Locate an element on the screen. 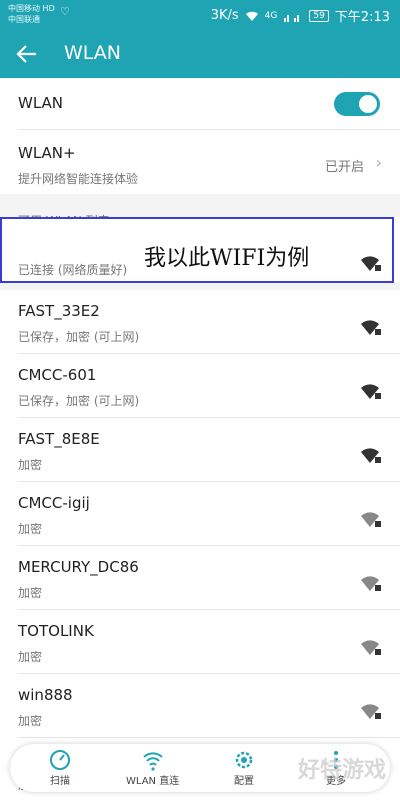 This screenshot has width=400, height=800. network-row: CMCC-igij 加密 is located at coordinates (200, 514).